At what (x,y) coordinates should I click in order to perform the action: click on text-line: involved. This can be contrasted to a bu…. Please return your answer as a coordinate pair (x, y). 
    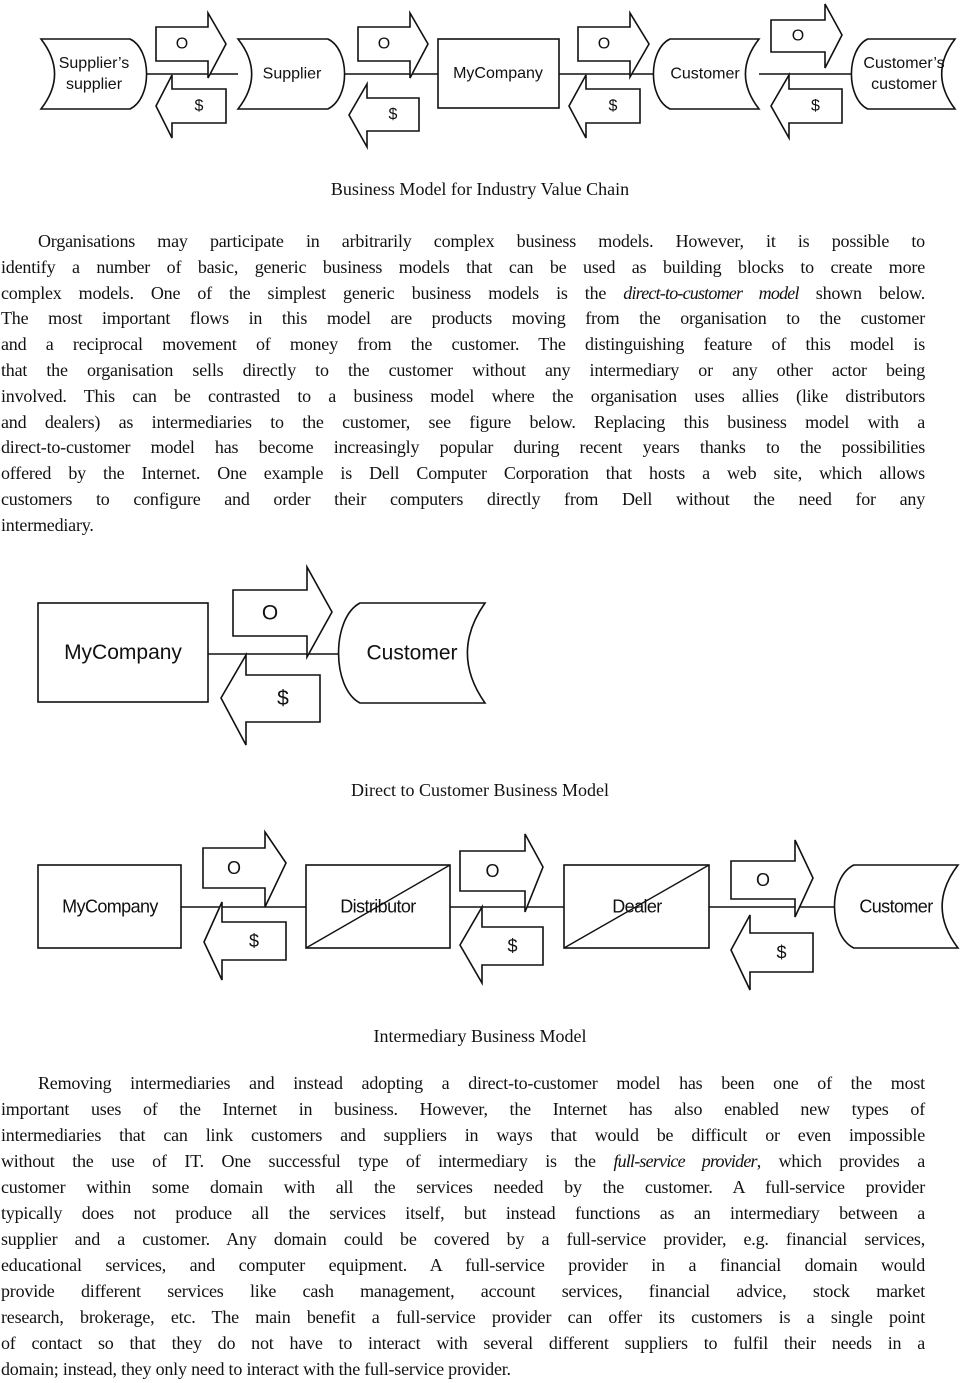
    Looking at the image, I should click on (463, 395).